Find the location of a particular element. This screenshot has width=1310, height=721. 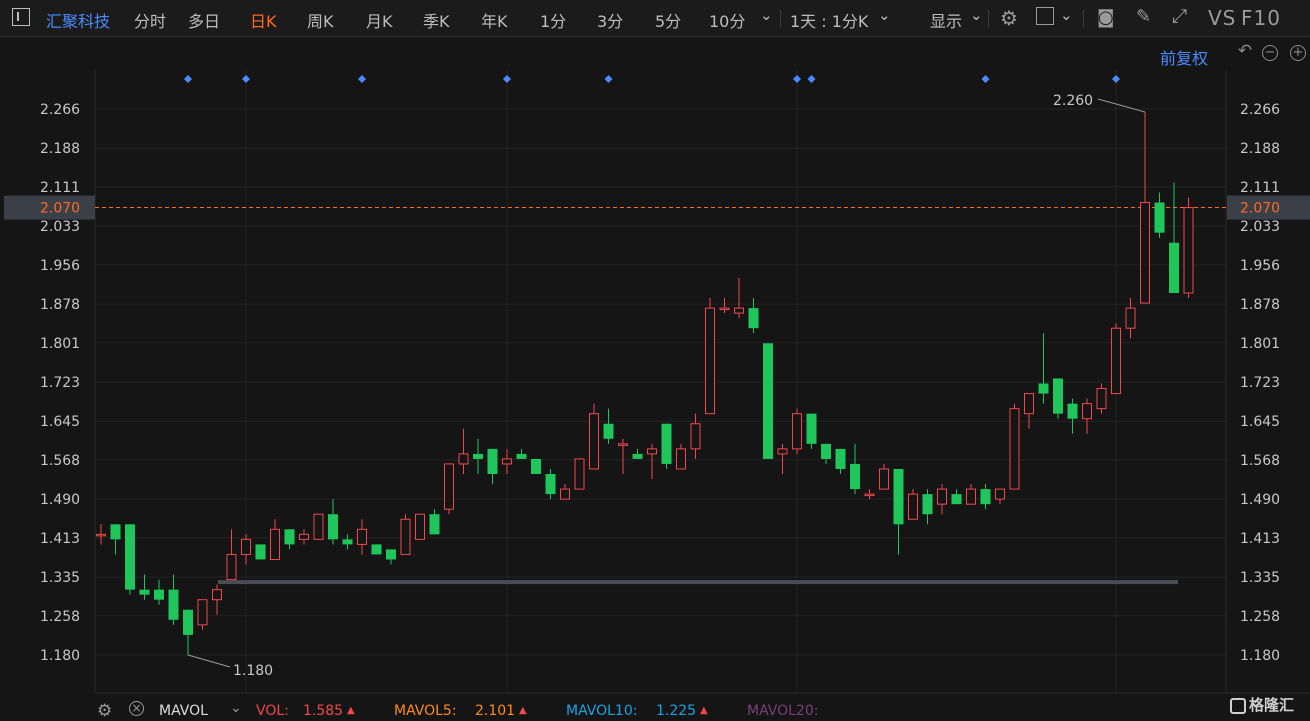

low-price-label: 1.180 is located at coordinates (253, 671).